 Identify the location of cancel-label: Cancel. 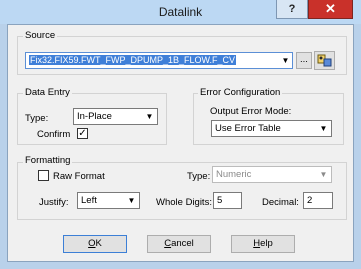
(179, 243).